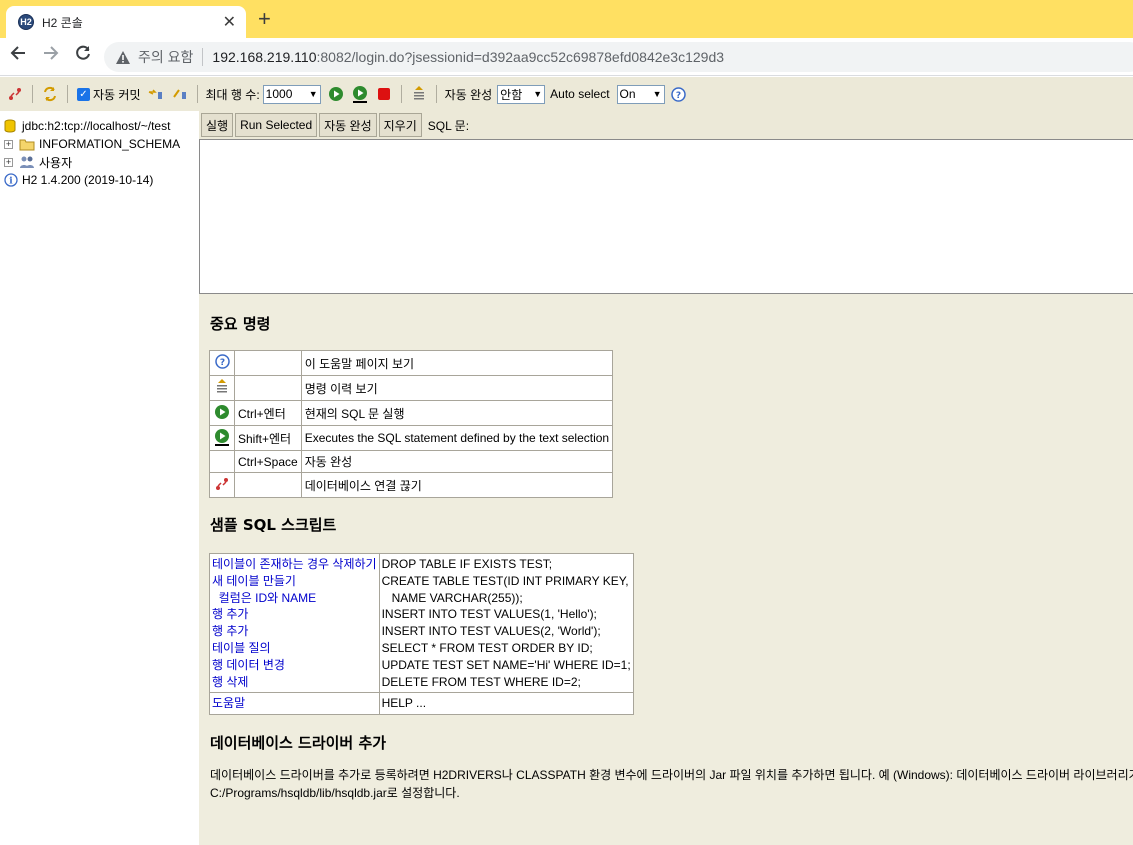 This screenshot has width=1133, height=845. I want to click on autocomplete-select: 안함 ▼, so click(521, 94).